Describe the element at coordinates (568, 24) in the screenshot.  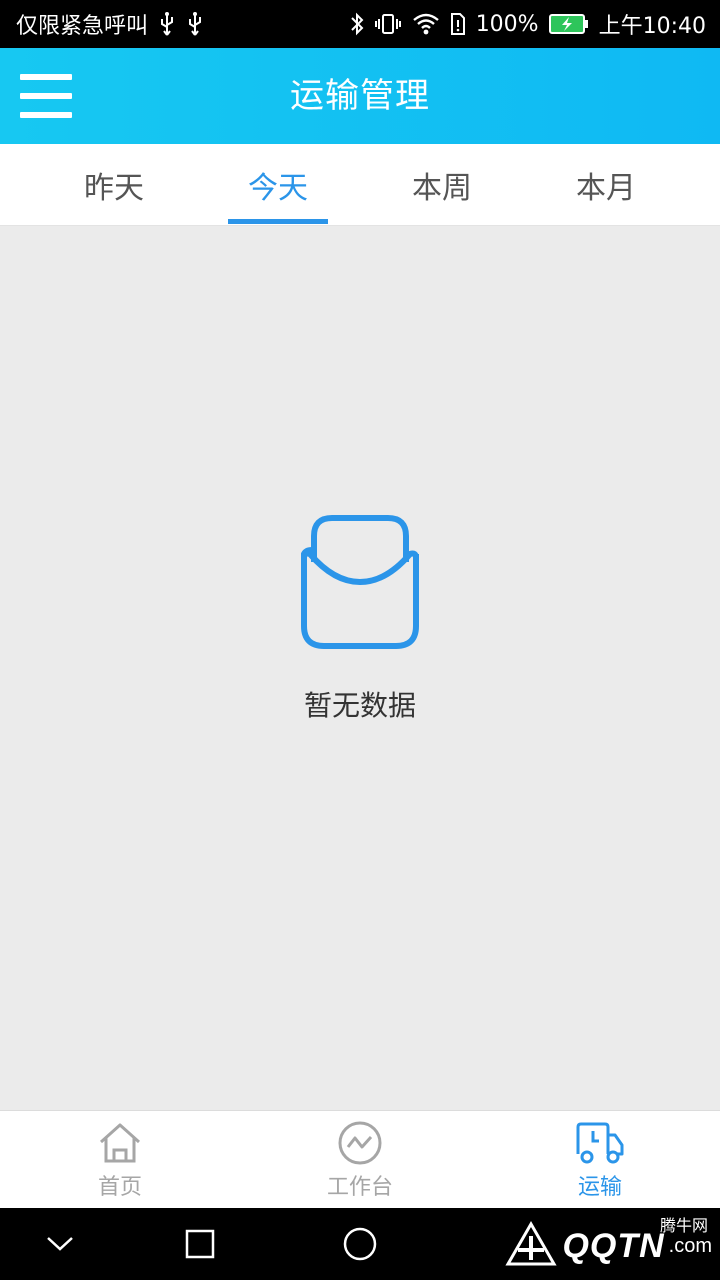
I see `battery-charging-icon` at that location.